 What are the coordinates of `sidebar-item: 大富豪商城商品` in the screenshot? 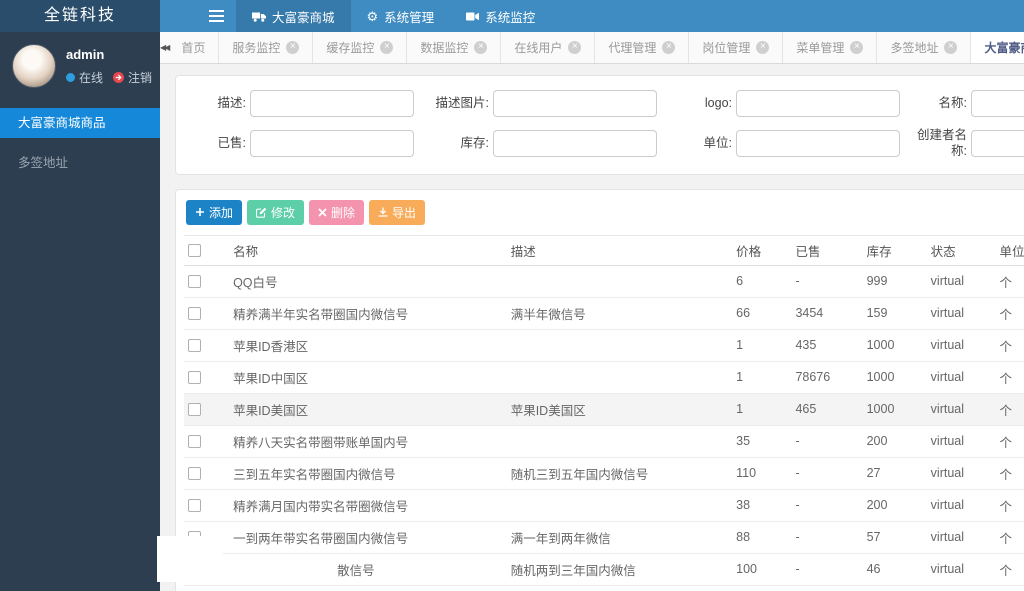 It's located at (80, 123).